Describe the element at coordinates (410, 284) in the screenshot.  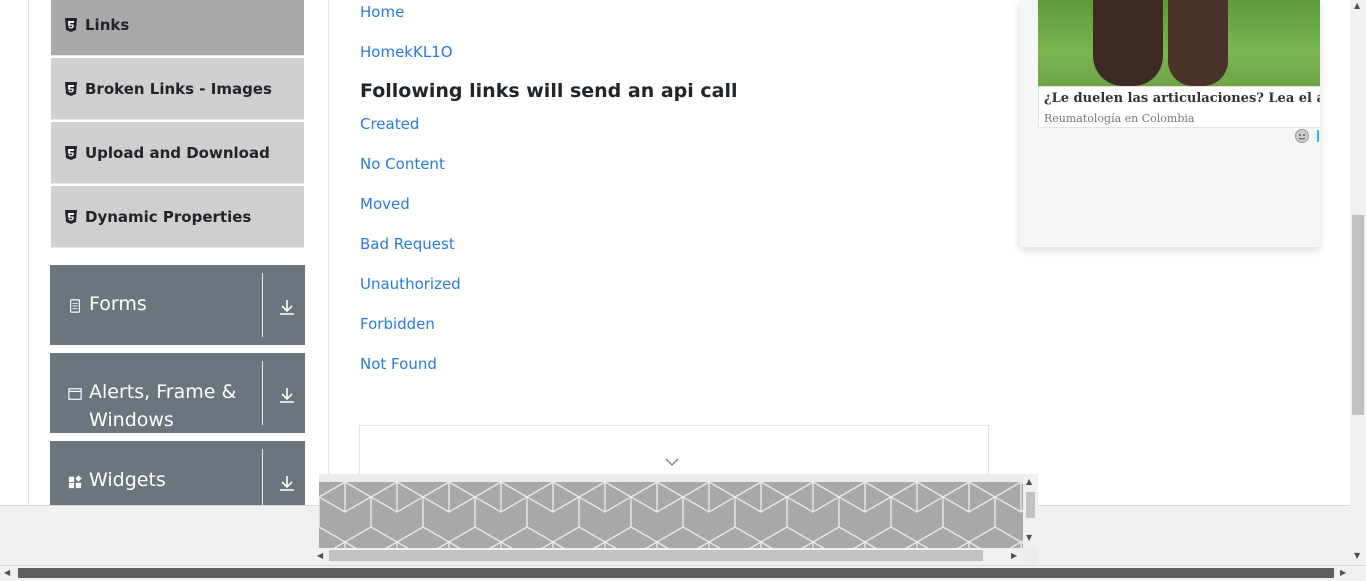
I see `link-unauthorized: Unauthorized` at that location.